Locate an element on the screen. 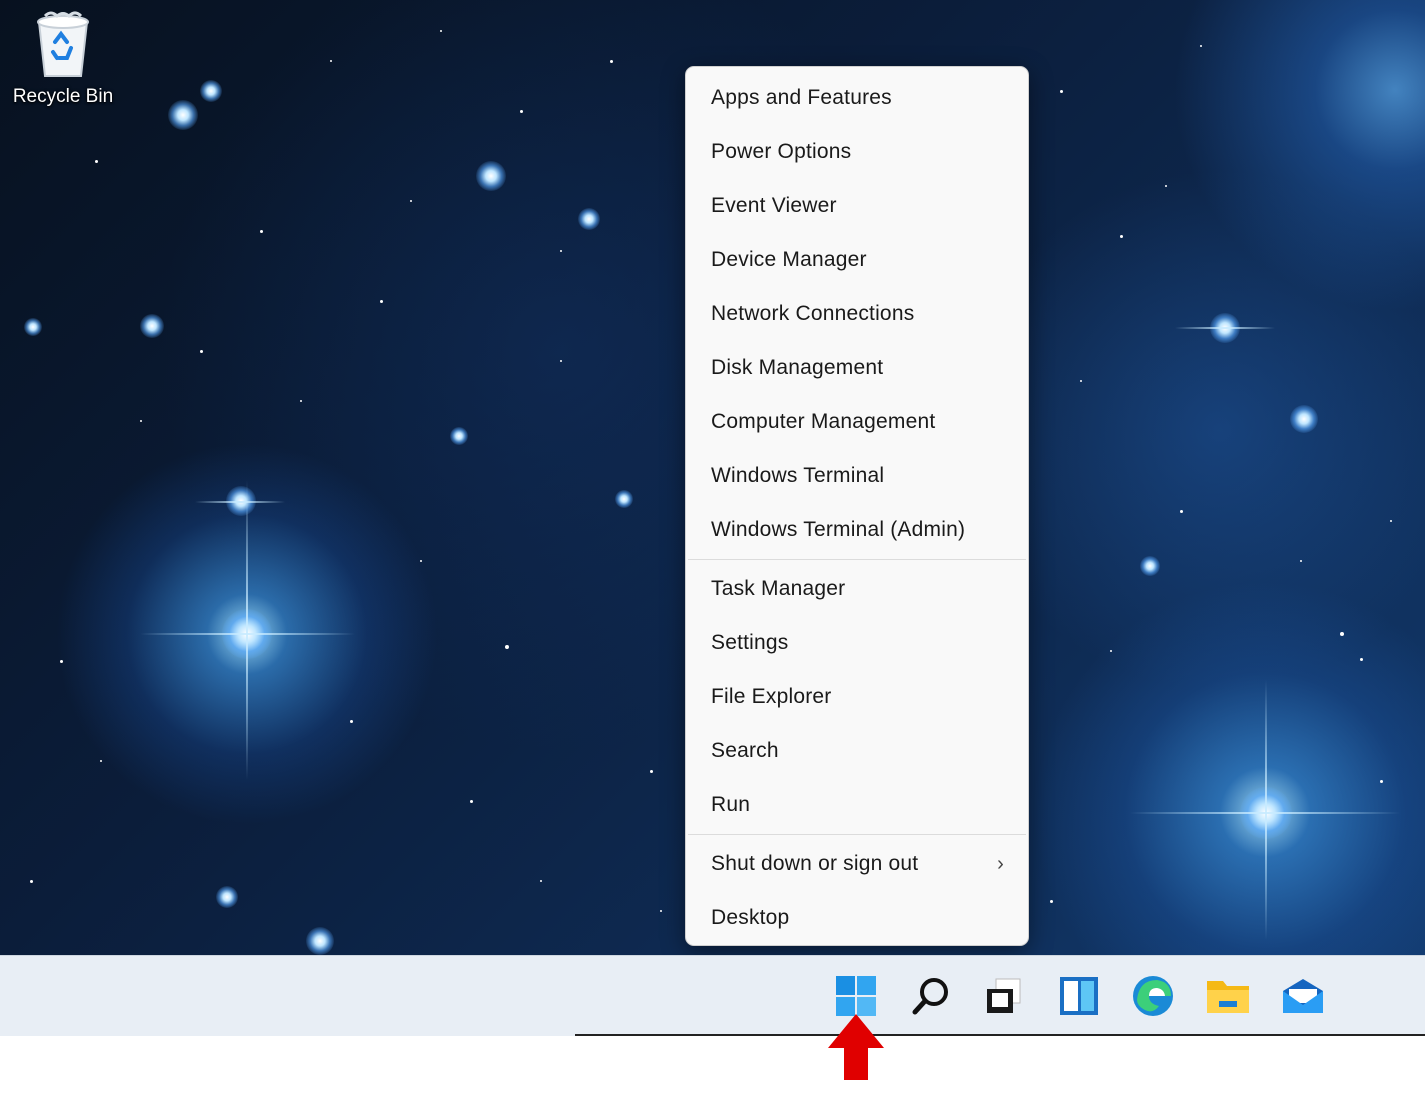 The image size is (1425, 1097). recycle-bin-icon is located at coordinates (63, 44).